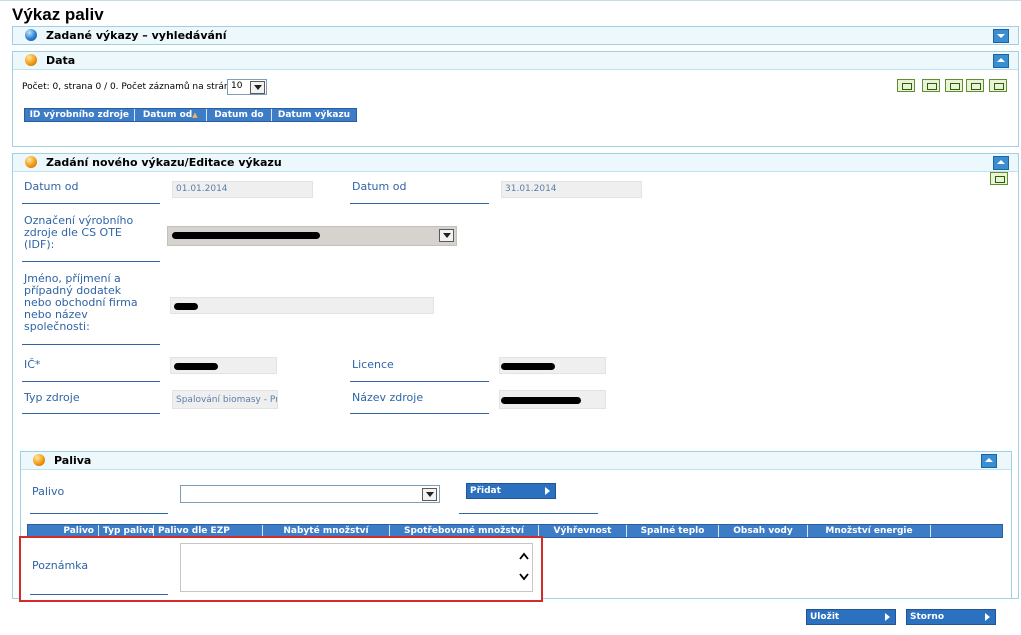  I want to click on add-button: Přidat, so click(511, 491).